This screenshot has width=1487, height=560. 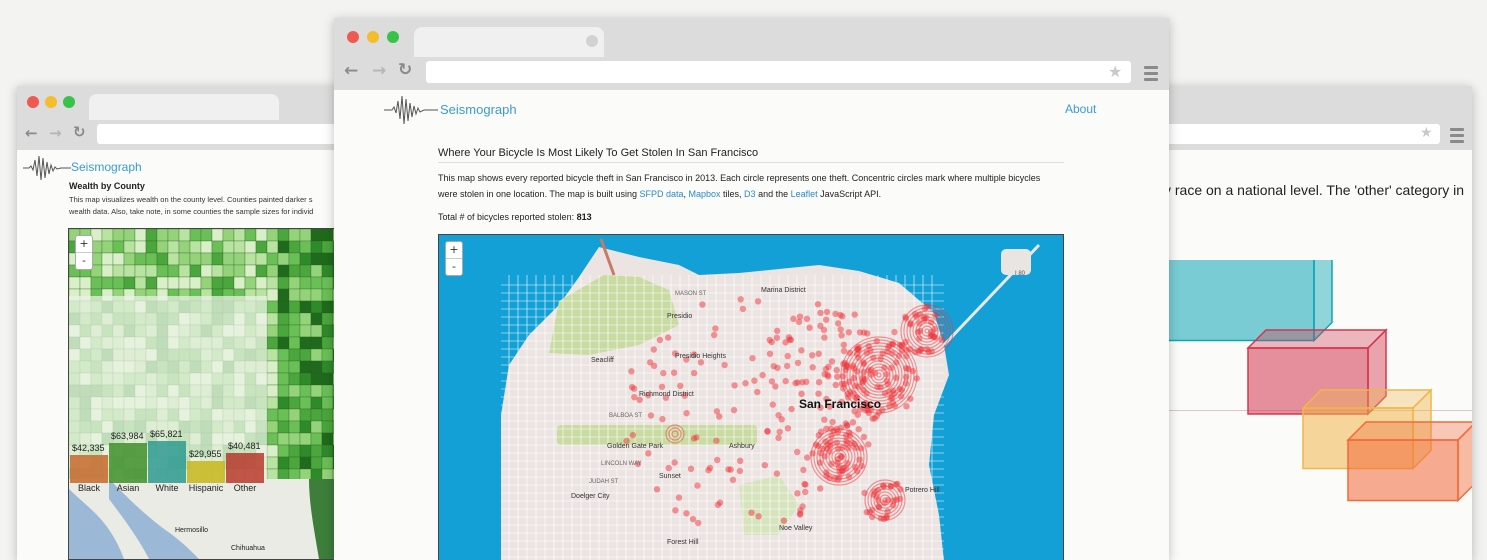 I want to click on sfpd-data-link: SFPD data, so click(x=661, y=194).